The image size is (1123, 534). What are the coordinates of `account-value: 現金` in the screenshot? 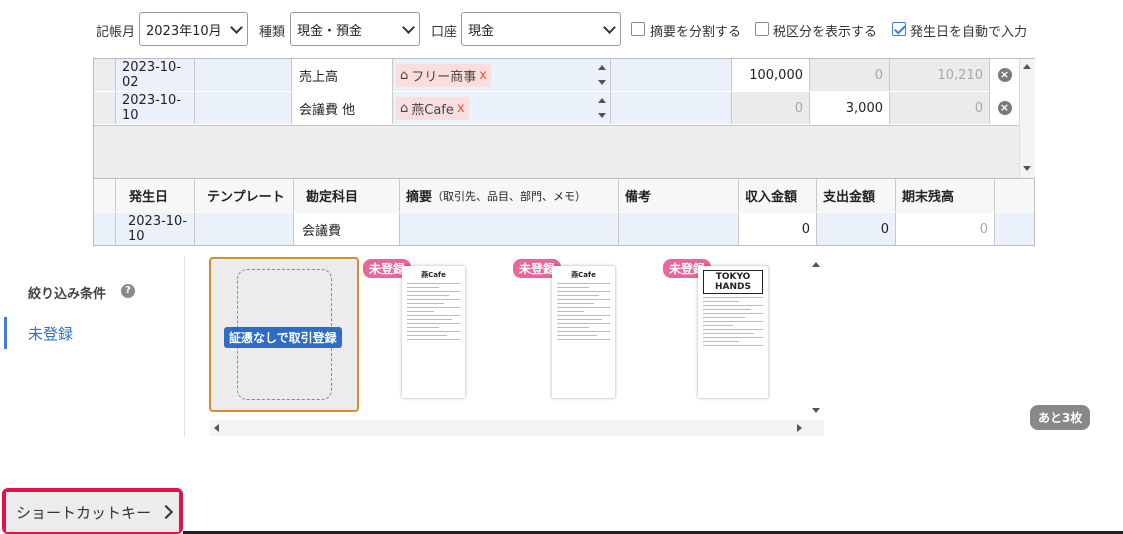 It's located at (481, 31).